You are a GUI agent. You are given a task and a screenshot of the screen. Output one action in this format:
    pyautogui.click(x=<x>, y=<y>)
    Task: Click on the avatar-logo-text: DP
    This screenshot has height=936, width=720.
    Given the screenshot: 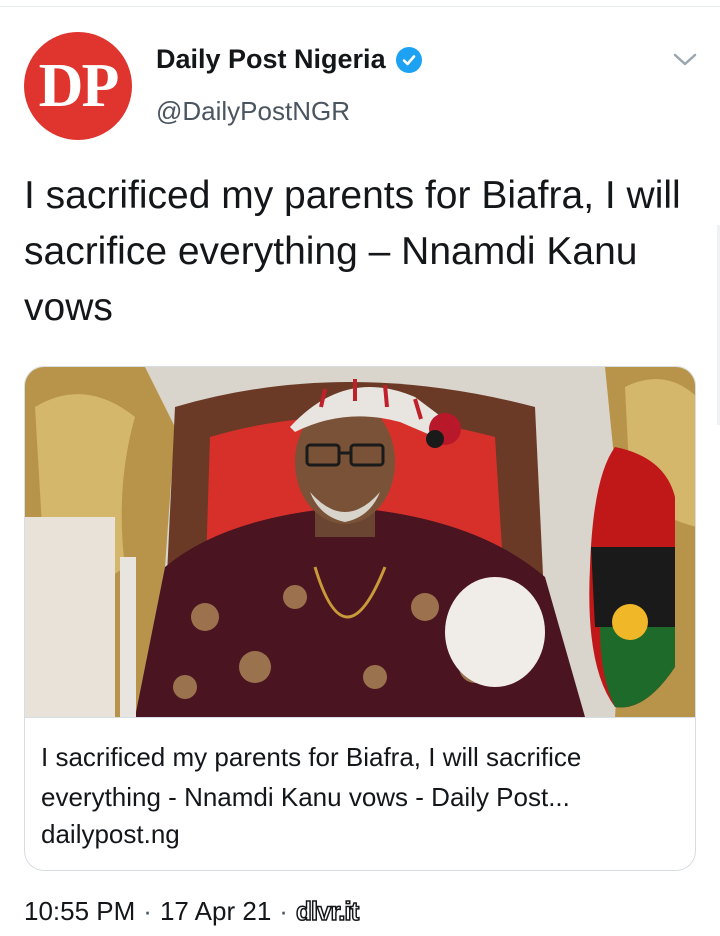 What is the action you would take?
    pyautogui.click(x=79, y=86)
    